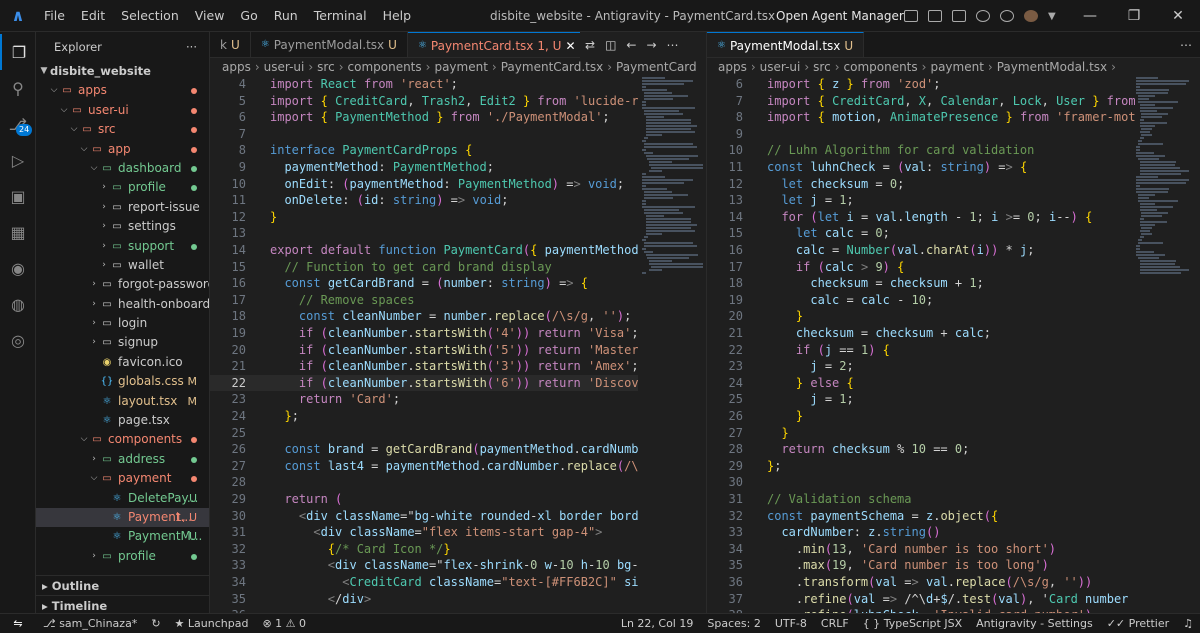 The height and width of the screenshot is (633, 1200). Describe the element at coordinates (122, 129) in the screenshot. I see `tree-item: ⌵ ▭ src` at that location.